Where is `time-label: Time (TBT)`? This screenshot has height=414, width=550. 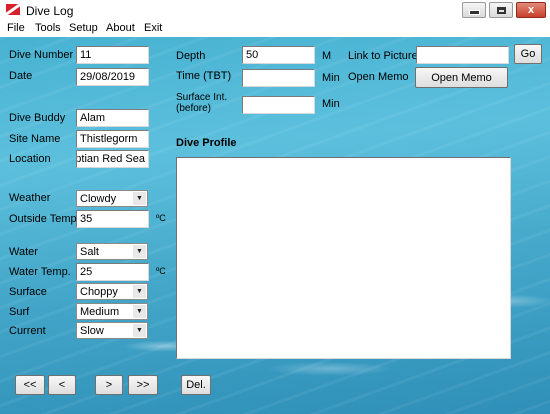 time-label: Time (TBT) is located at coordinates (204, 76).